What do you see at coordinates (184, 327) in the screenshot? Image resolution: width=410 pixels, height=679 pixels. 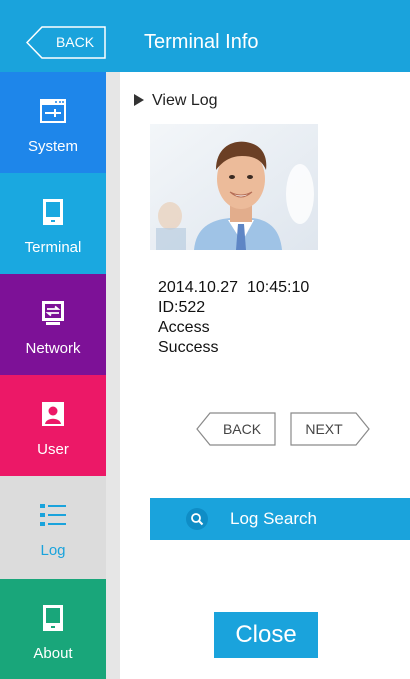 I see `log-type: Access` at bounding box center [184, 327].